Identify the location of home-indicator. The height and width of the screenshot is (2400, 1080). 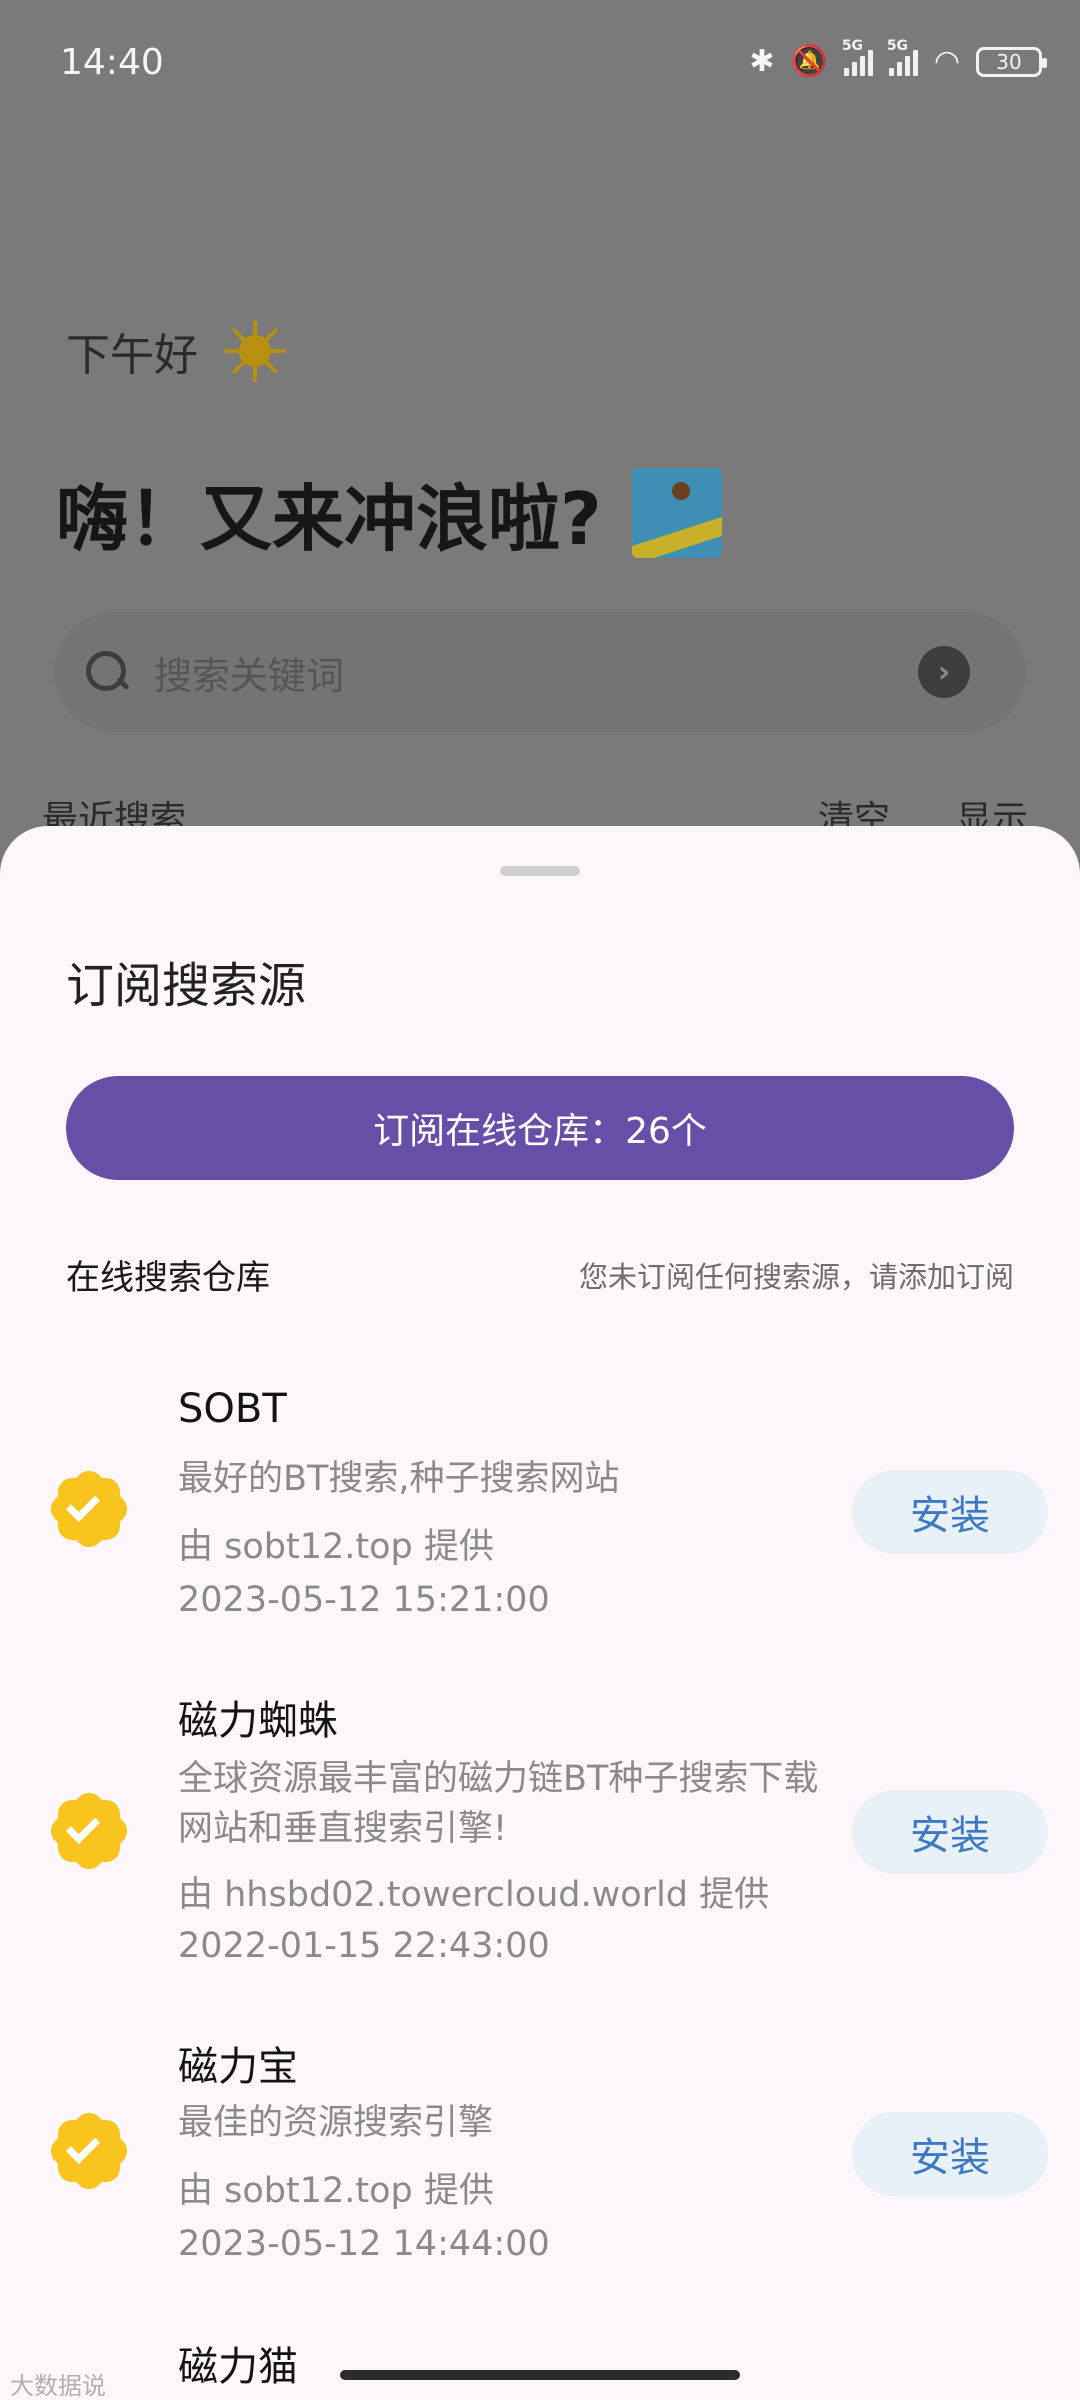
(540, 2375).